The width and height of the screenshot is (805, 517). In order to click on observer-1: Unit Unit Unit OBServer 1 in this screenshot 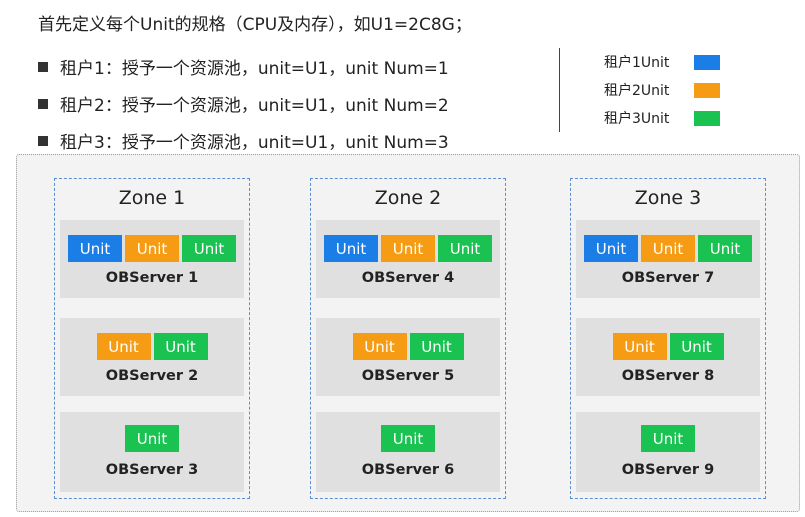, I will do `click(152, 259)`.